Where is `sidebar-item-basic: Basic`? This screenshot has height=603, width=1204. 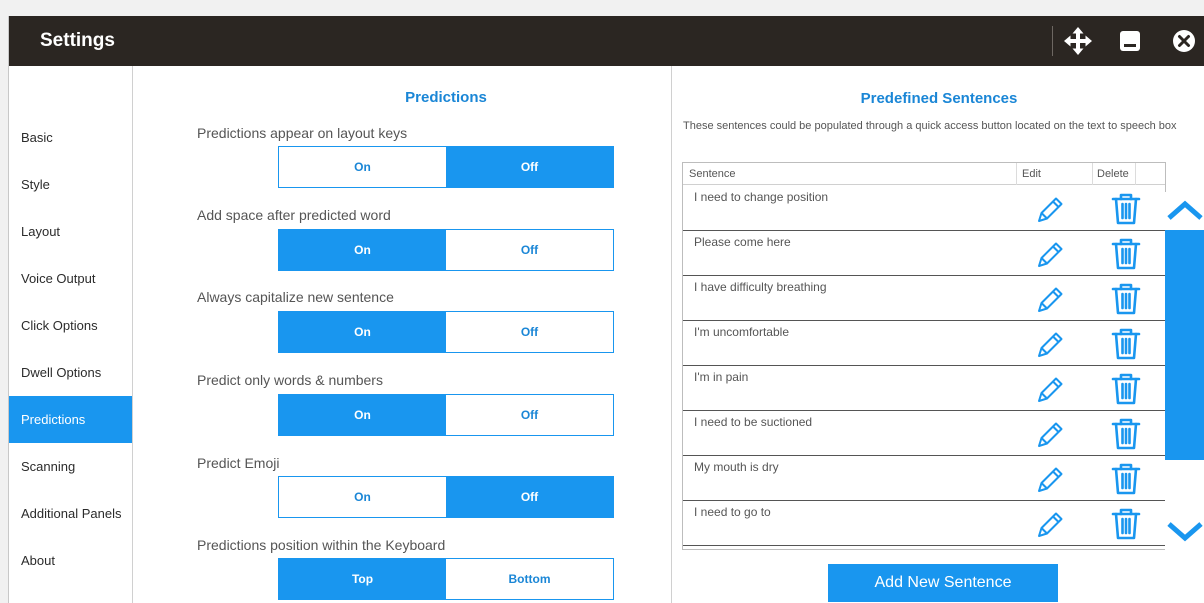 sidebar-item-basic: Basic is located at coordinates (70, 137).